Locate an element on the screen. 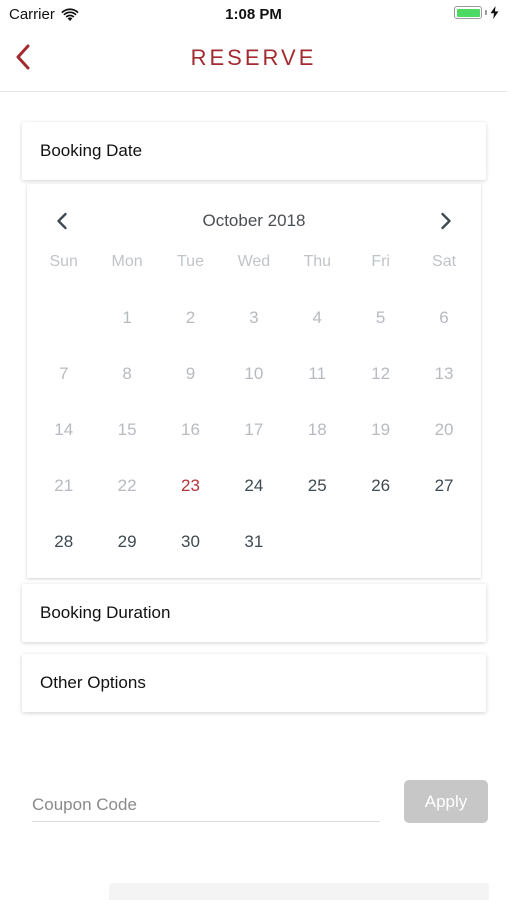 The image size is (507, 900). weekday-label-fri: Fri is located at coordinates (380, 261).